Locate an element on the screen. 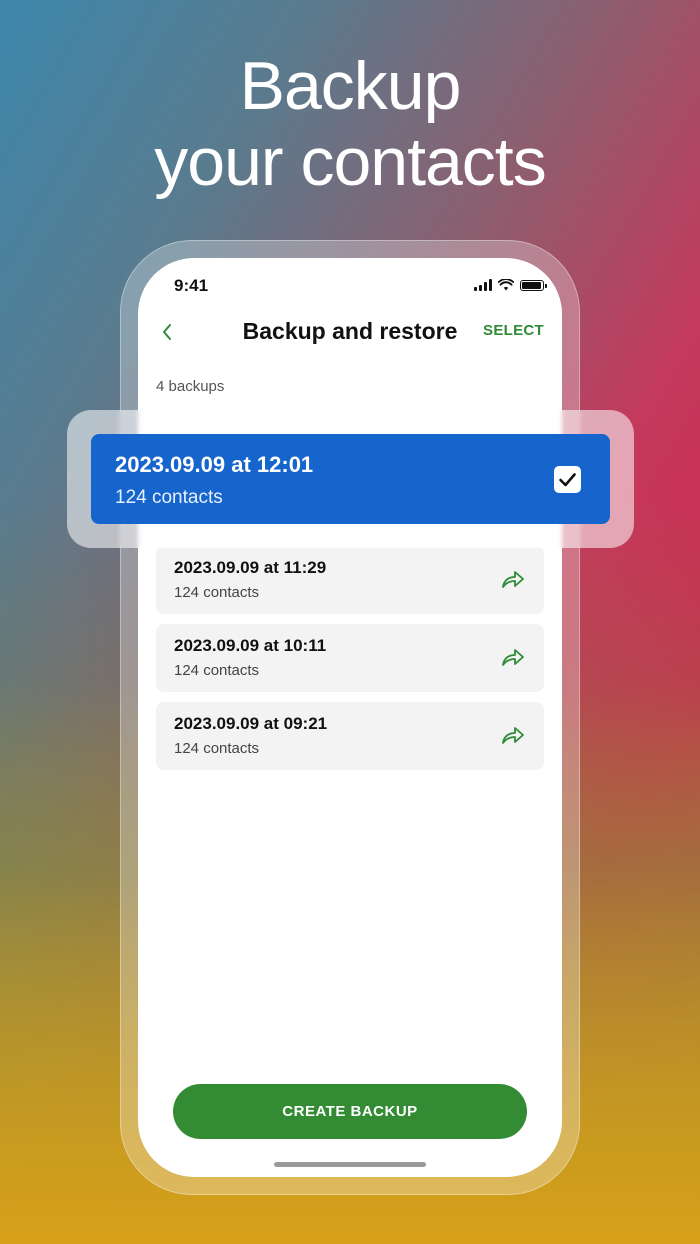 The width and height of the screenshot is (700, 1244). status-icons is located at coordinates (510, 285).